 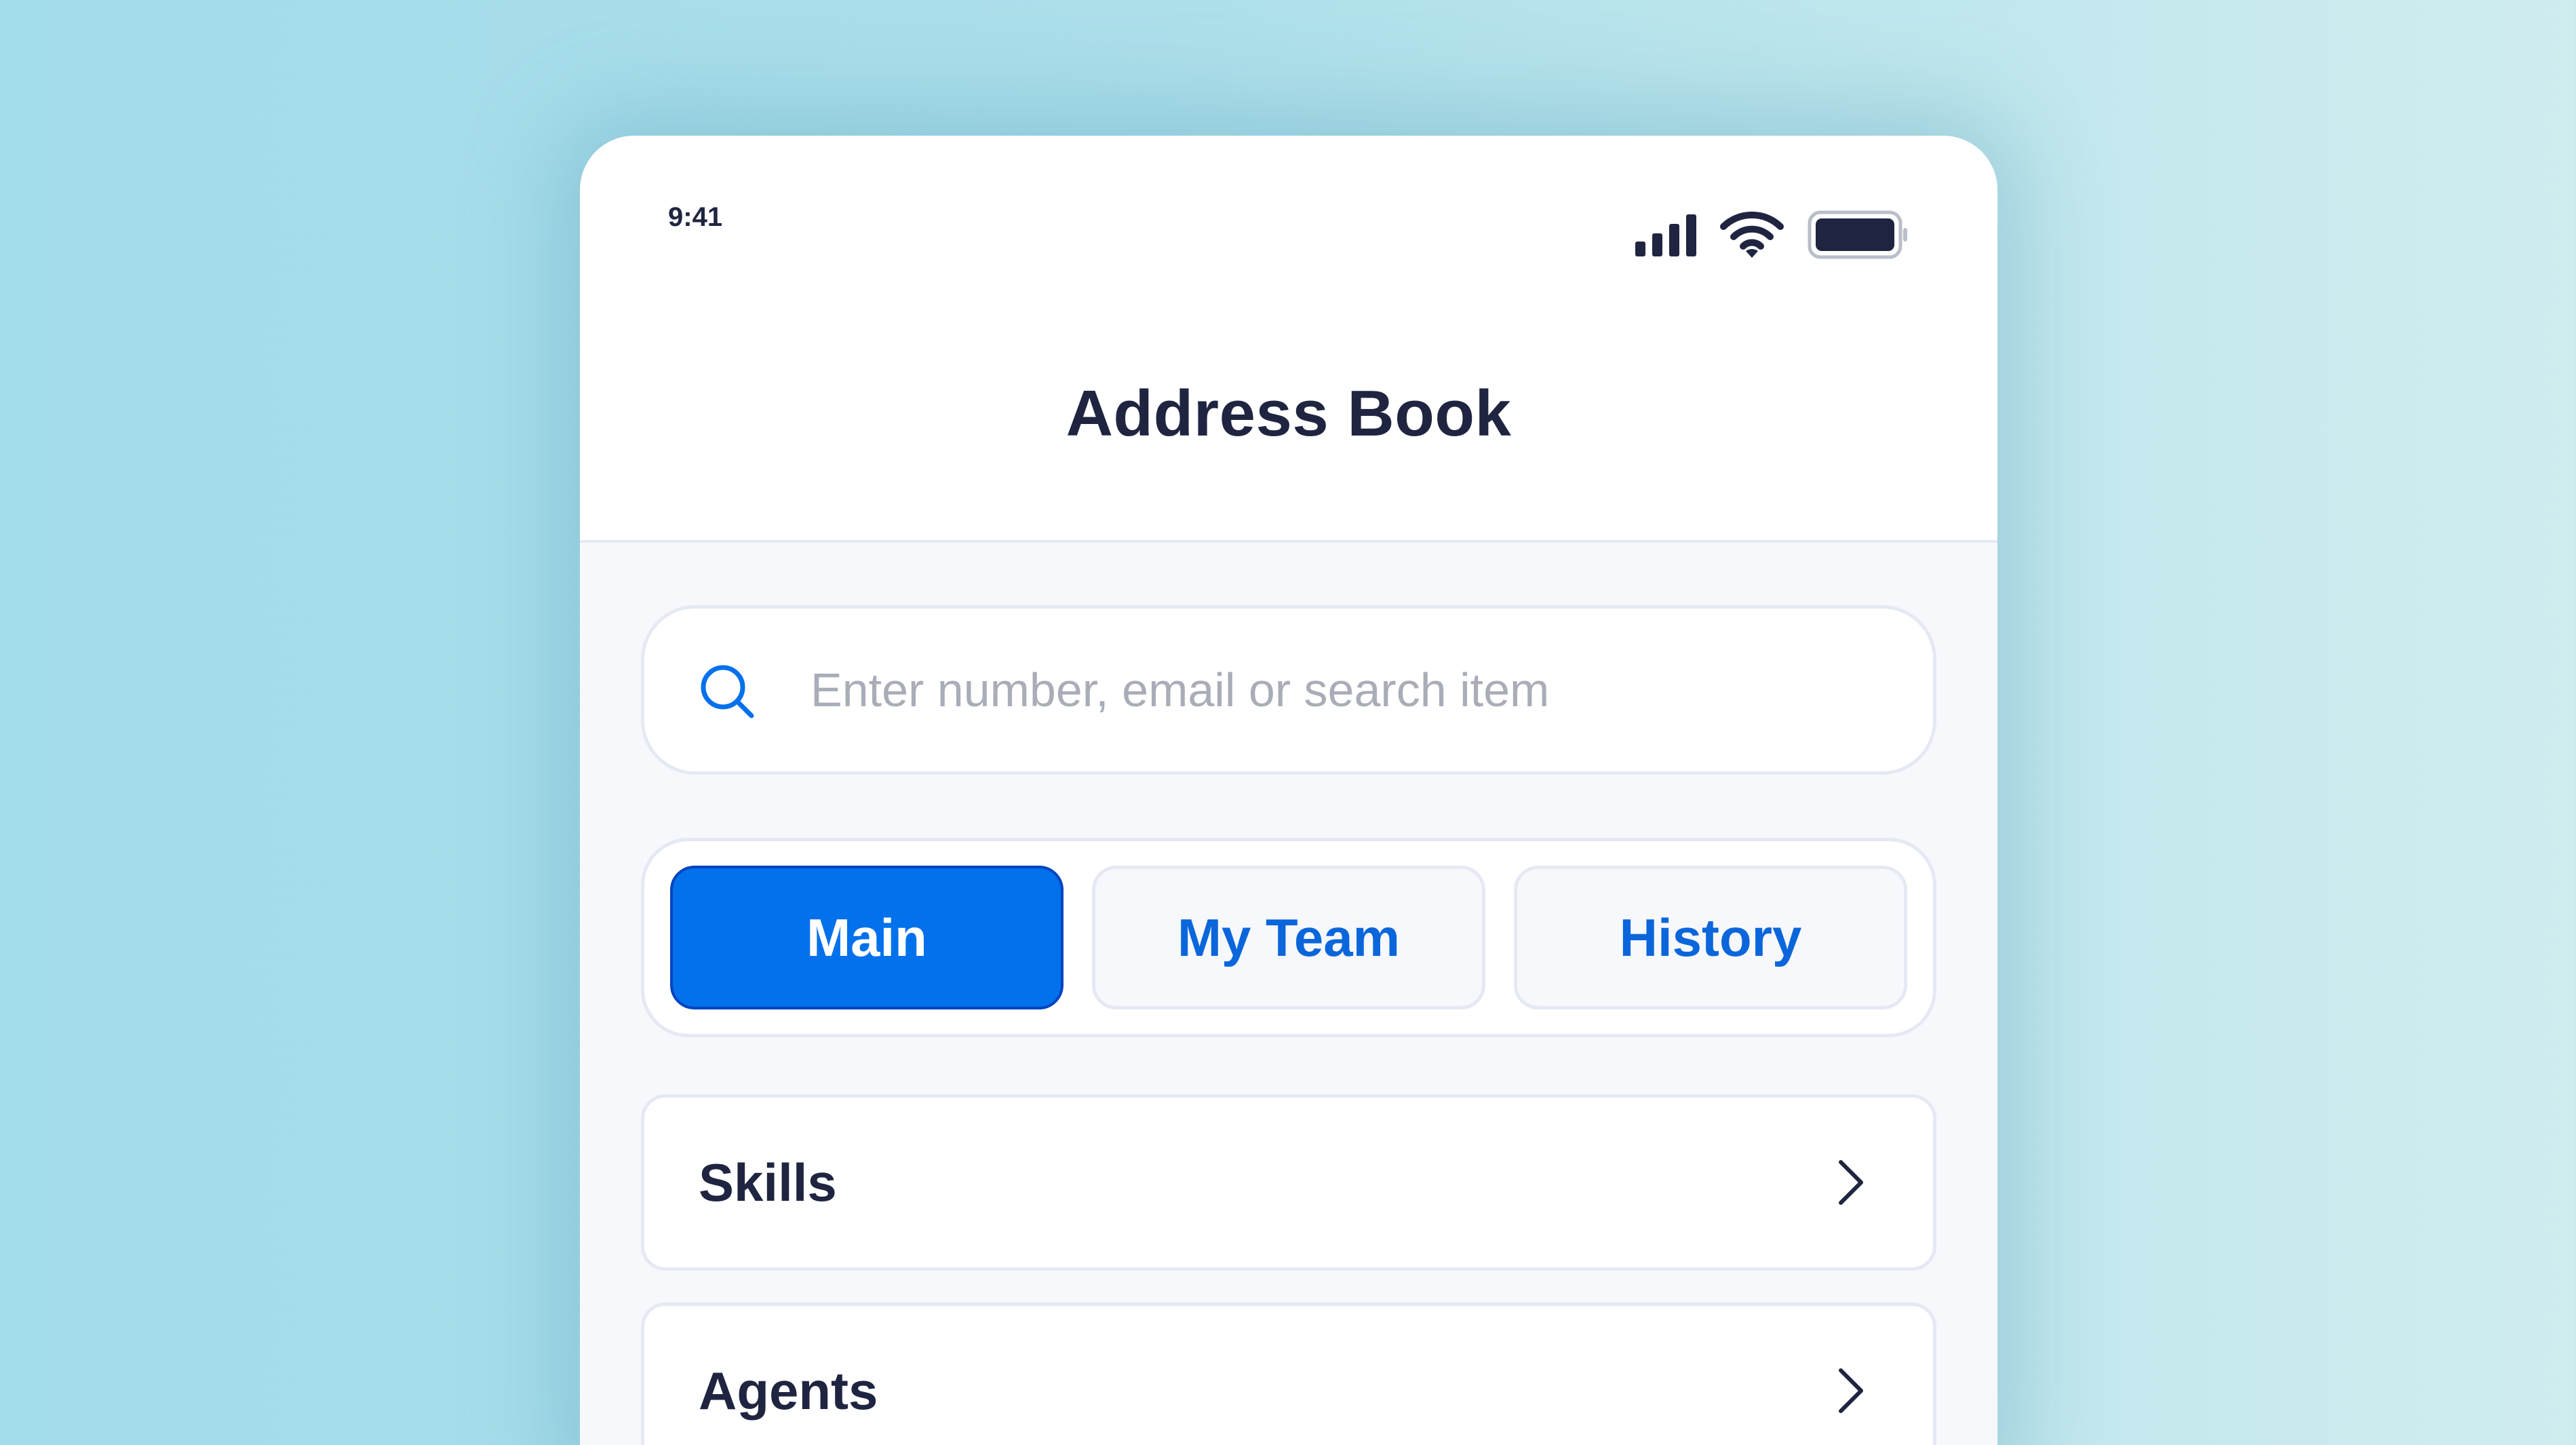 I want to click on page-title: Address Book, so click(x=1289, y=413).